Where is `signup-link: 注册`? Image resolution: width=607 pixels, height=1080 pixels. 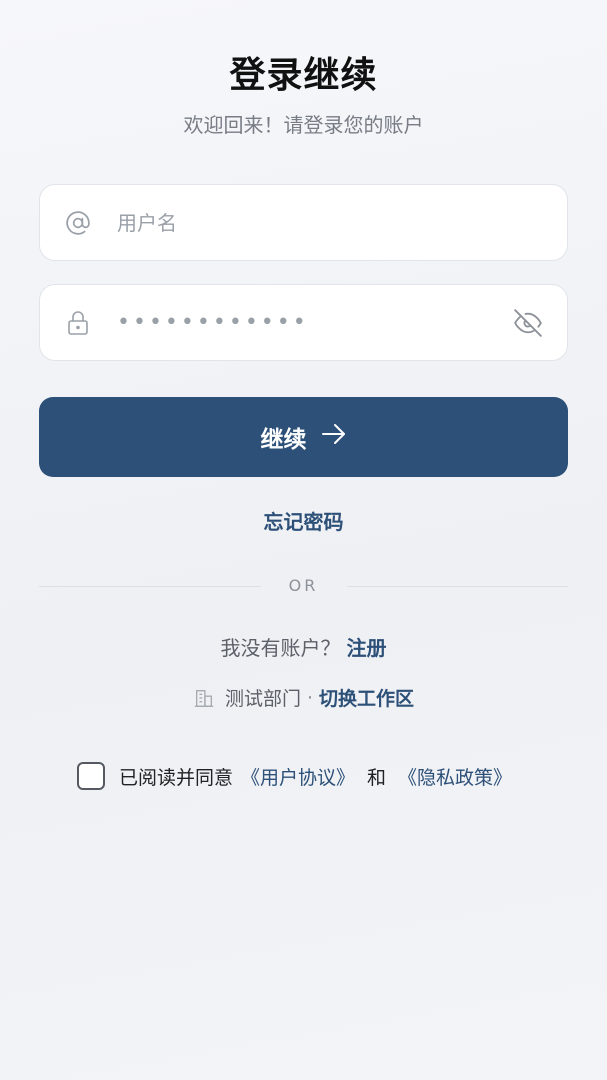 signup-link: 注册 is located at coordinates (367, 648).